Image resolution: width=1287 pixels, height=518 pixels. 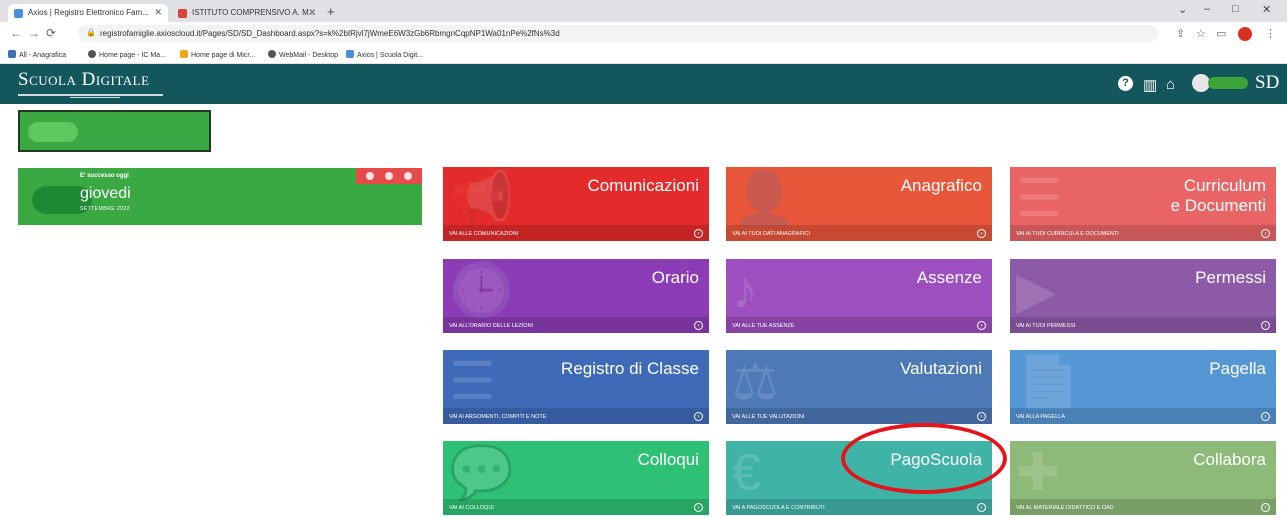 What do you see at coordinates (768, 417) in the screenshot?
I see `tile-link: Vai alle tue valutazioni` at bounding box center [768, 417].